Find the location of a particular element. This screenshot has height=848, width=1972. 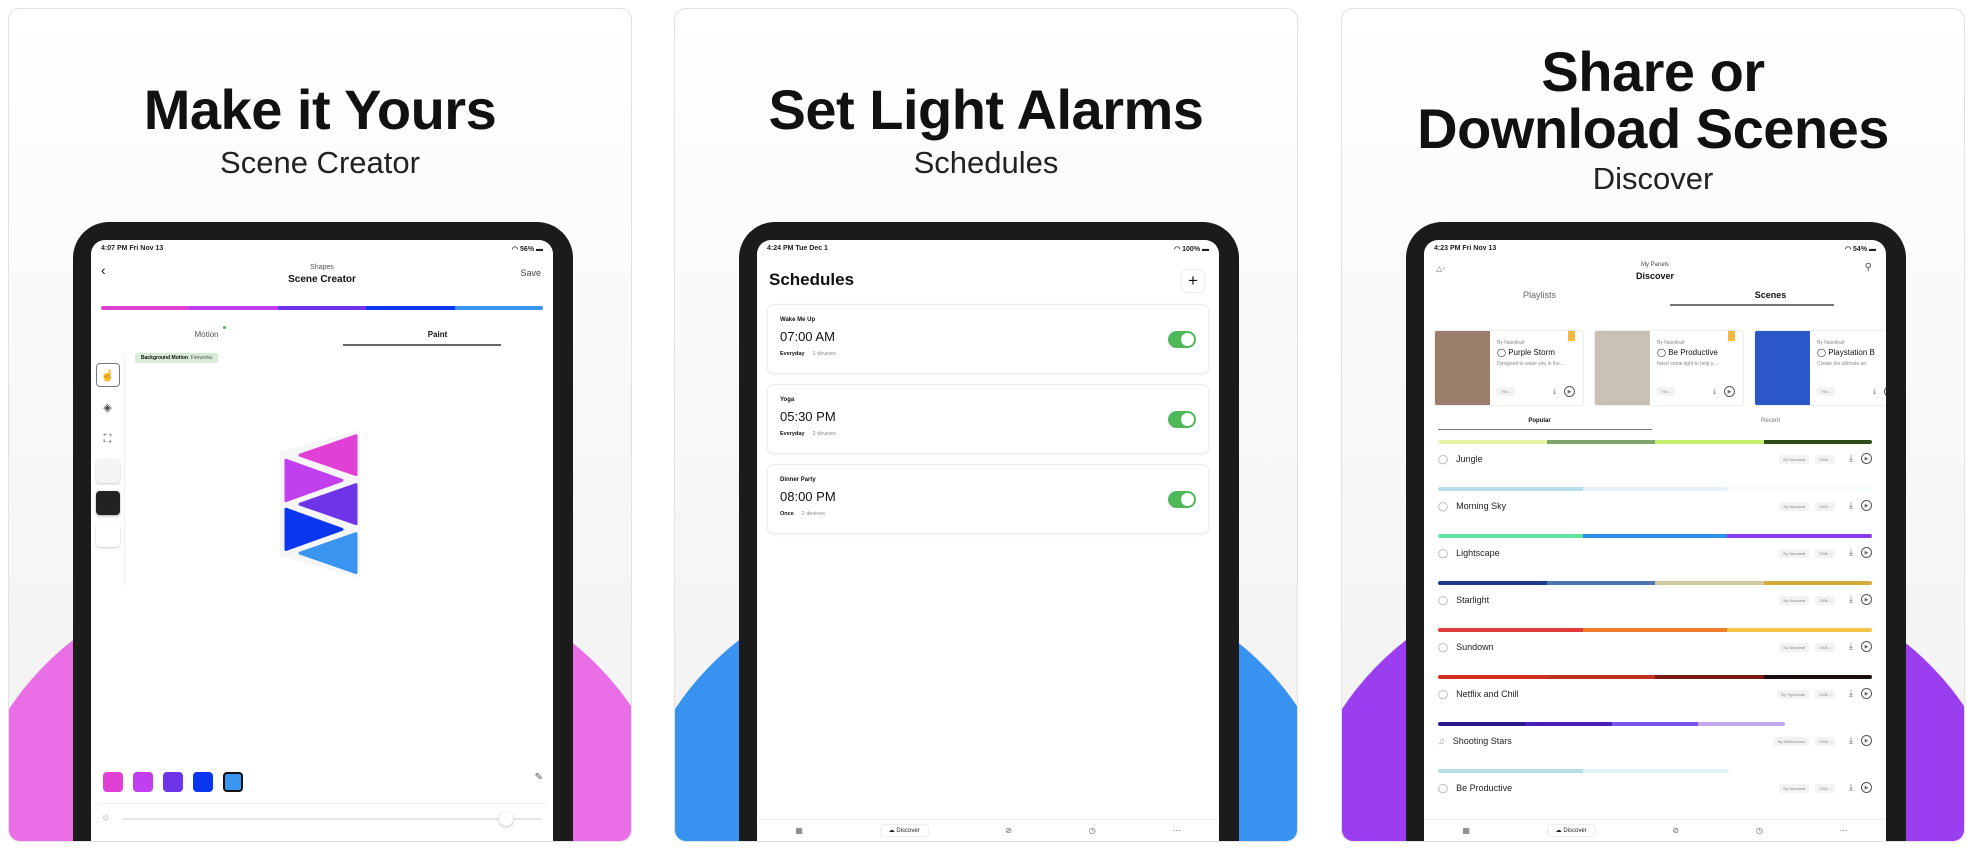

schedule-card: Dinner Party 08:00 PM Once 2 devices is located at coordinates (988, 499).